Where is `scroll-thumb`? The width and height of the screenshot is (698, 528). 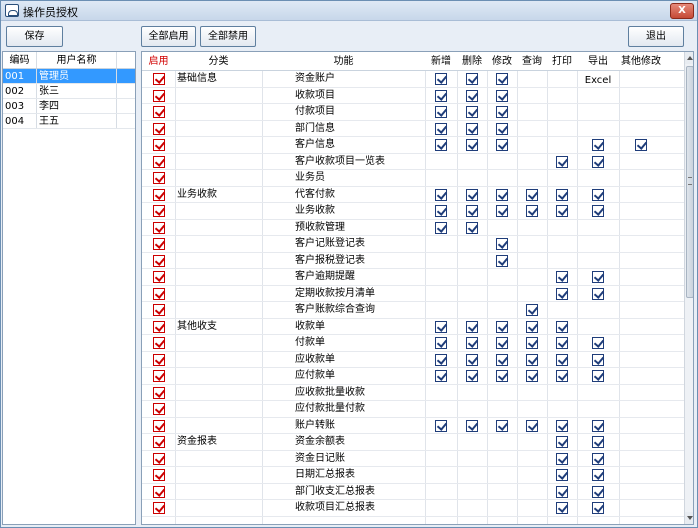 scroll-thumb is located at coordinates (689, 182).